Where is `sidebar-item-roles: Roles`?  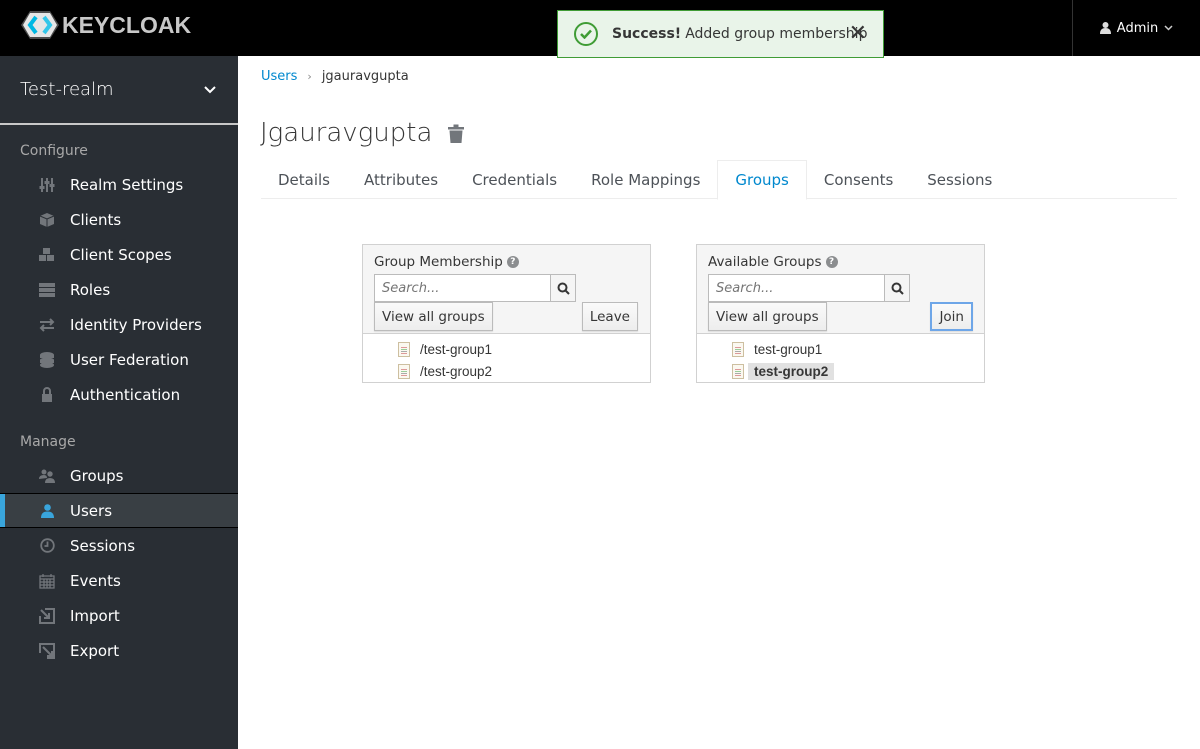 sidebar-item-roles: Roles is located at coordinates (119, 289).